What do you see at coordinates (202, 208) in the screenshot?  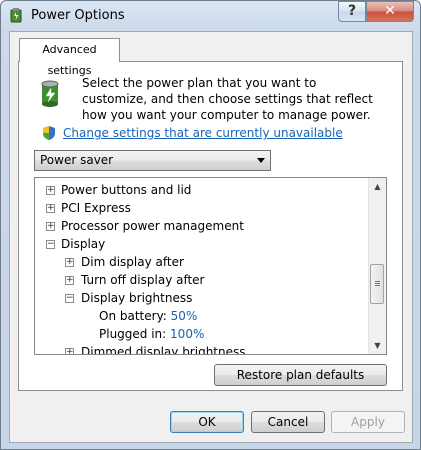 I see `tree-item-pci-express: + PCI Express` at bounding box center [202, 208].